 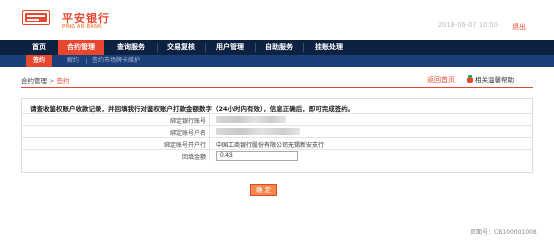 What do you see at coordinates (277, 17) in the screenshot?
I see `header: 平安银行 PING AN BANK 2018-06-07 10:50 退出` at bounding box center [277, 17].